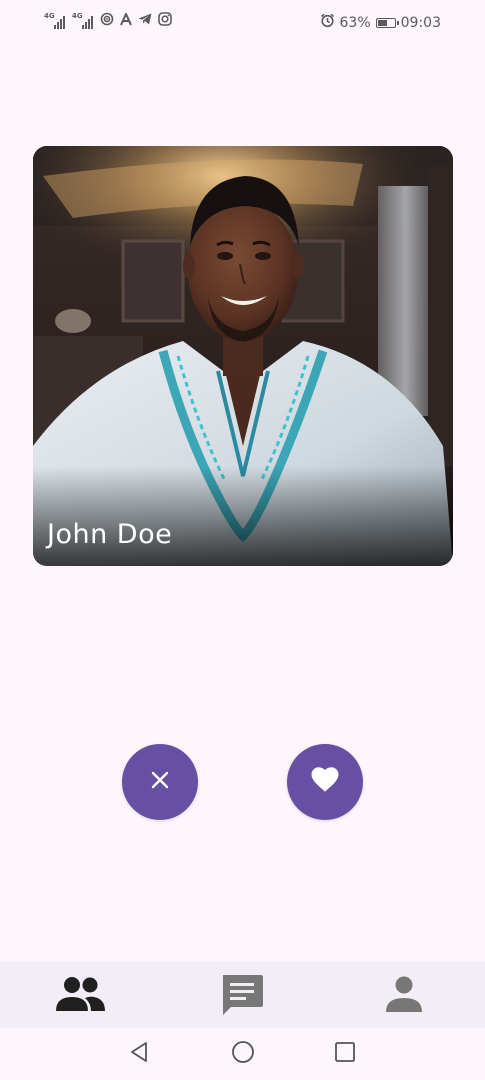 Image resolution: width=485 pixels, height=1080 pixels. I want to click on status-left: 4G 4G, so click(108, 20).